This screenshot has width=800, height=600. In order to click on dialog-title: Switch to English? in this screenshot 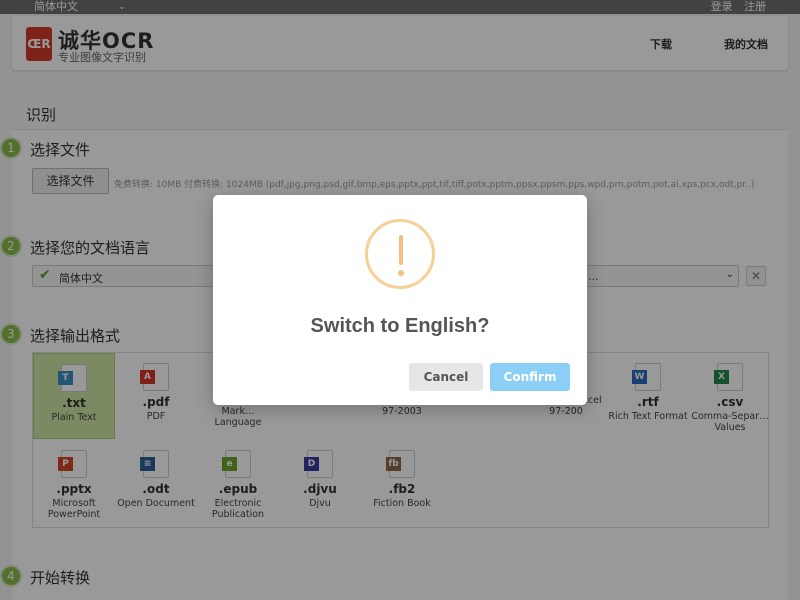, I will do `click(400, 326)`.